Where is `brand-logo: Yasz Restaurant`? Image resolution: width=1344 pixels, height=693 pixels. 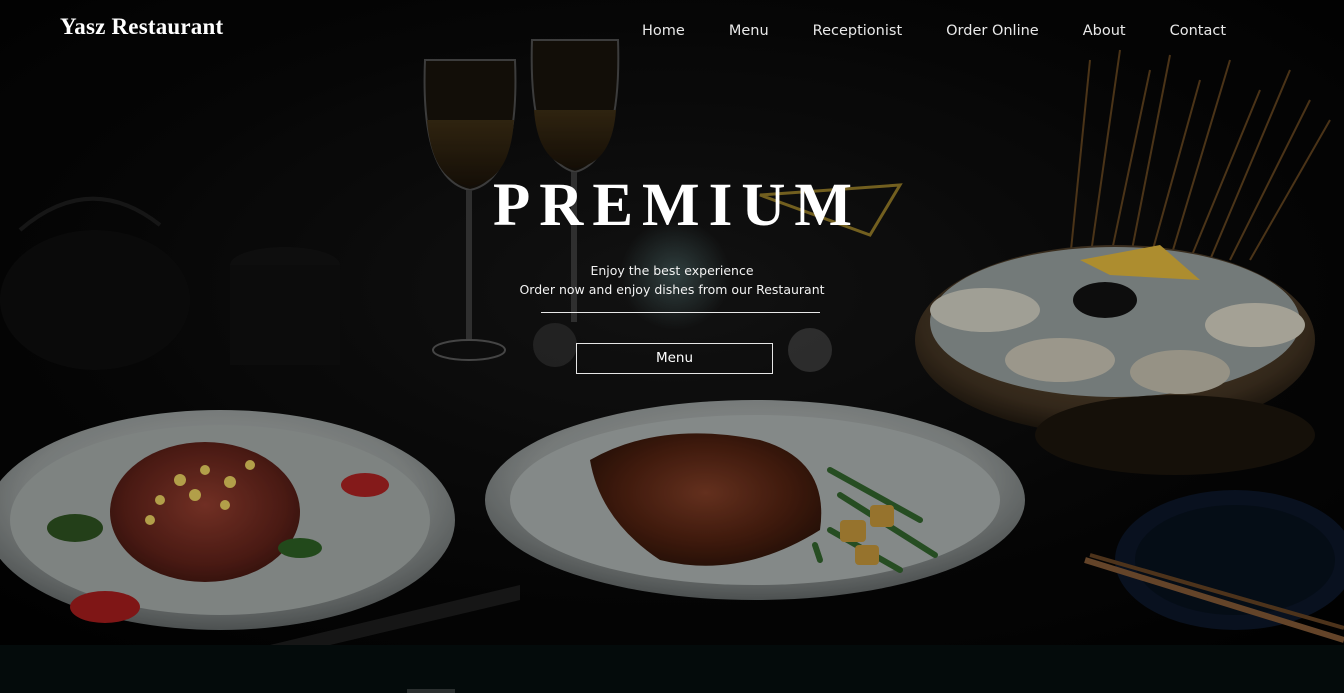
brand-logo: Yasz Restaurant is located at coordinates (141, 27).